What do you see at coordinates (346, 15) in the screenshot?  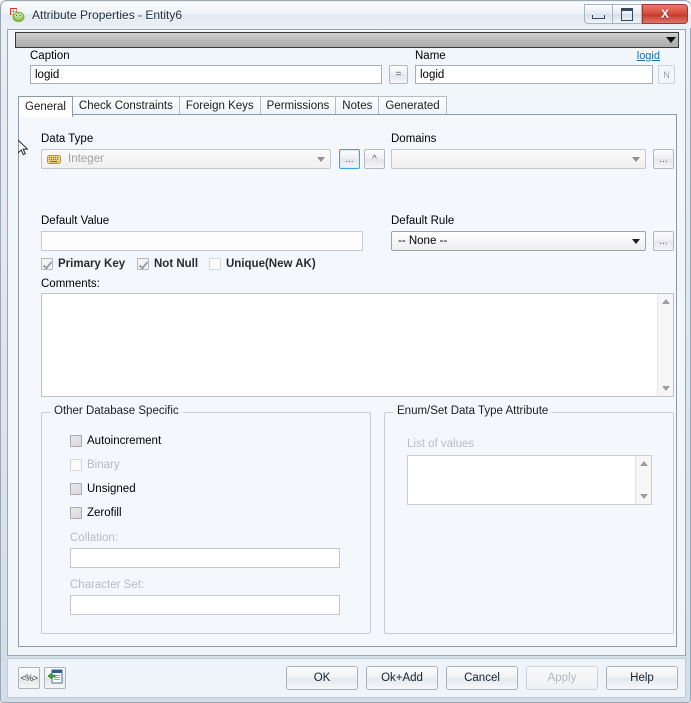 I see `title-bar: Attribute Properties - Entity6 X` at bounding box center [346, 15].